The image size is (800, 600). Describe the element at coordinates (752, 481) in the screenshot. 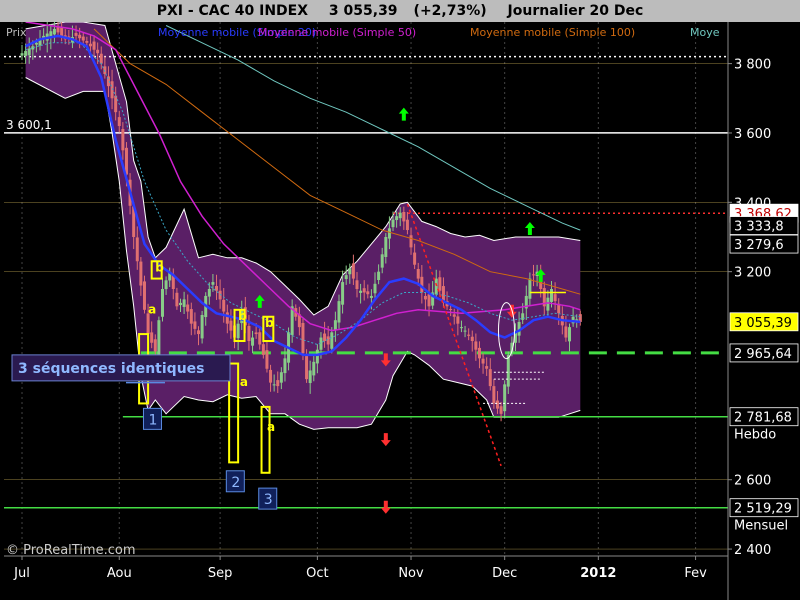

I see `y-tick-label: 2 600` at that location.